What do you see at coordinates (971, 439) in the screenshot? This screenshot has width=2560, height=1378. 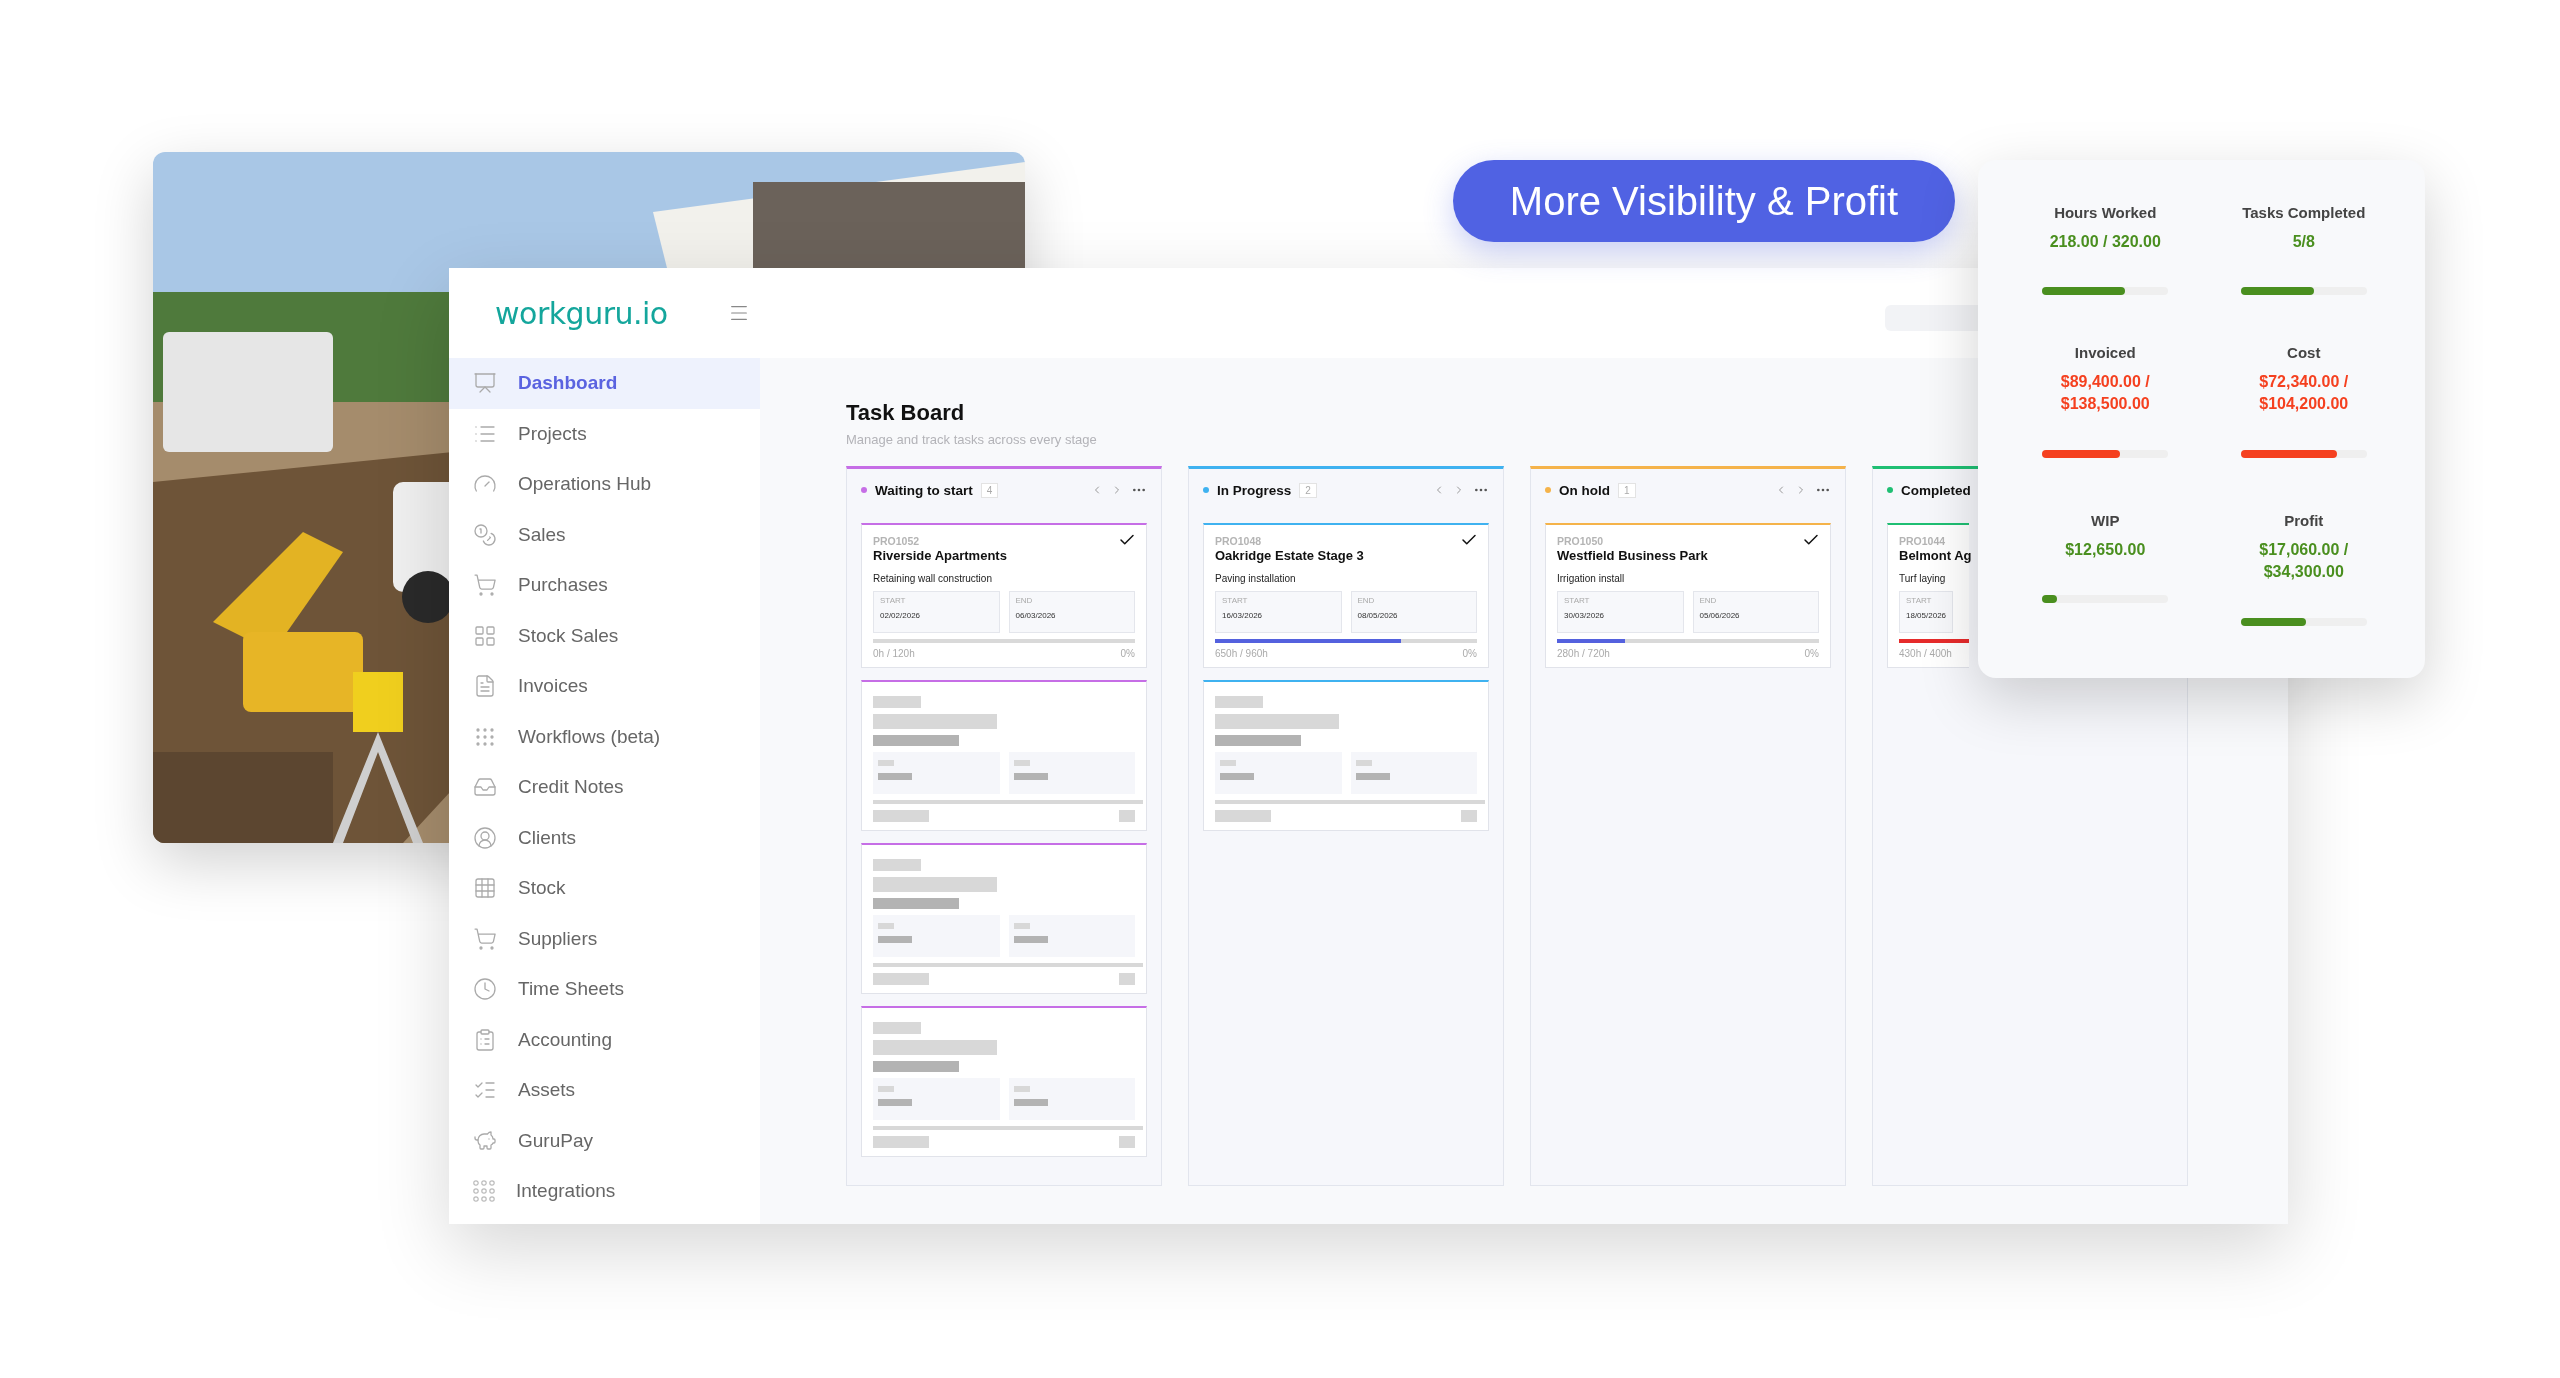 I see `page-subtitle: Manage and track tasks across every stage` at bounding box center [971, 439].